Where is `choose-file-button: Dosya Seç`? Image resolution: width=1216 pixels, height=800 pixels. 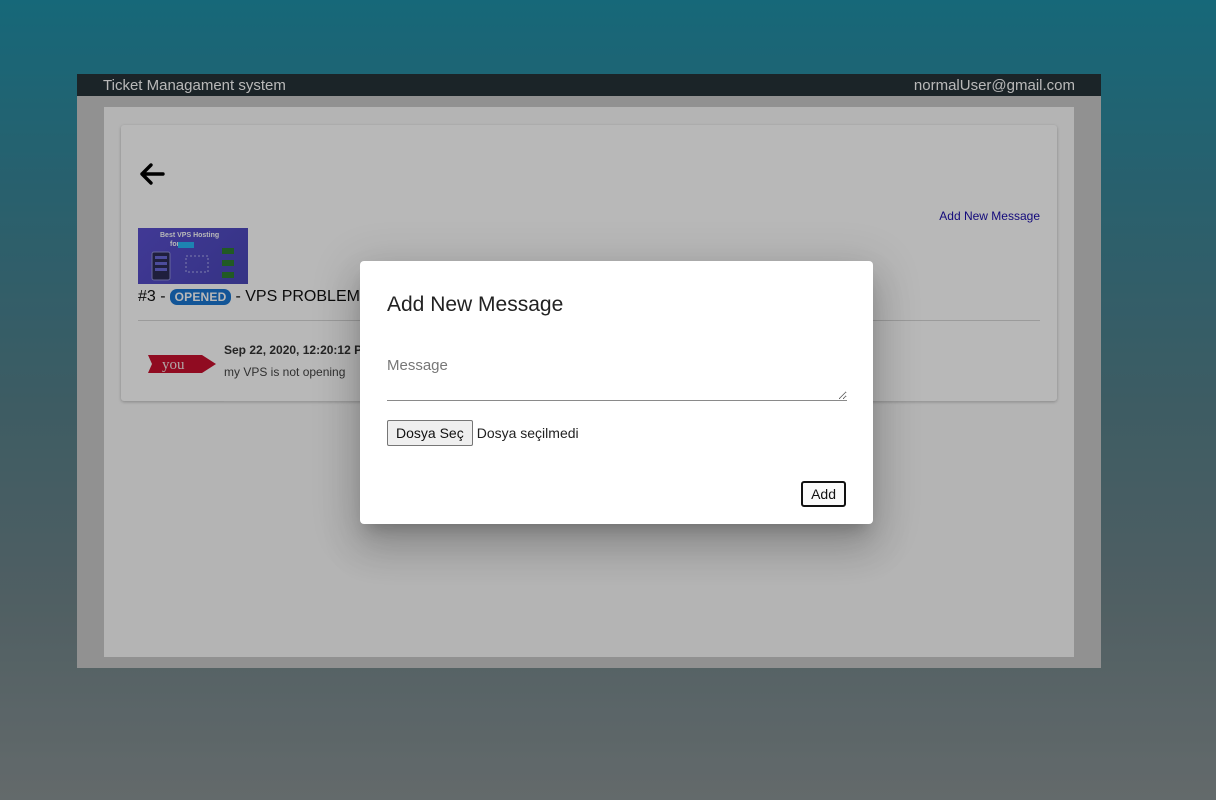
choose-file-button: Dosya Seç is located at coordinates (430, 433).